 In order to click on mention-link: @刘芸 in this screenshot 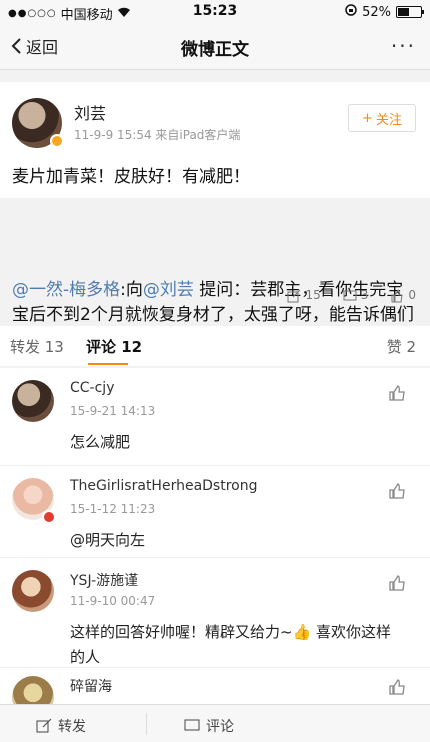, I will do `click(168, 290)`.